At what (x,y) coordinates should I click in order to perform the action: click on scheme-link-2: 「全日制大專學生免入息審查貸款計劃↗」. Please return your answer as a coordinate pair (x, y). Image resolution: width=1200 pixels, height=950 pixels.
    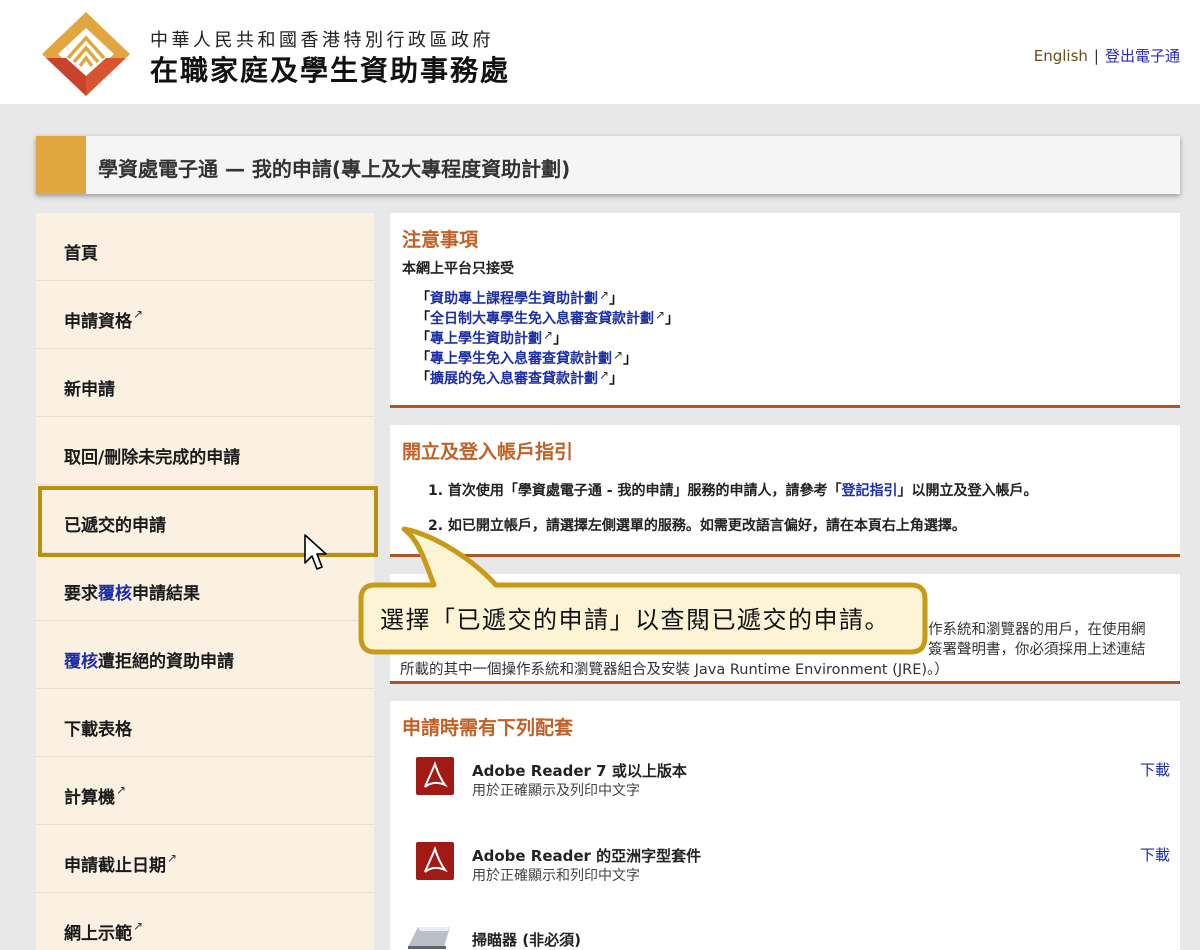
    Looking at the image, I should click on (547, 318).